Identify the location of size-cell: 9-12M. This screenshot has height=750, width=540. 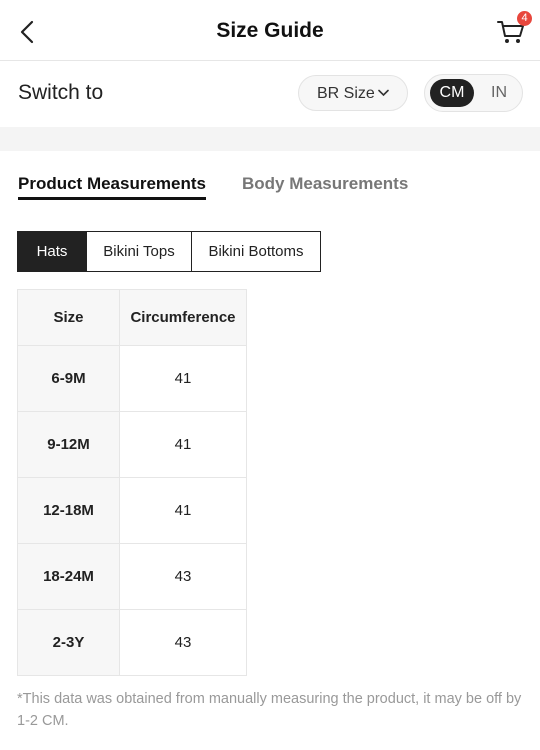
(68, 444).